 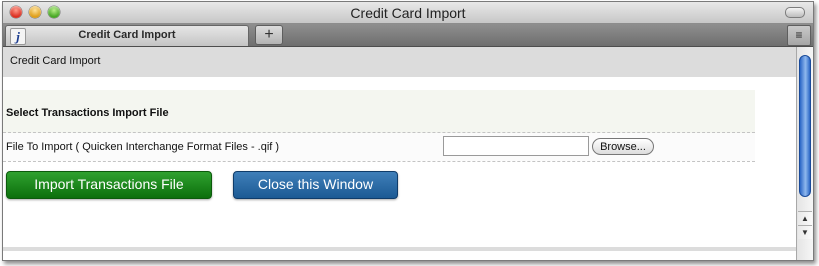 What do you see at coordinates (379, 161) in the screenshot?
I see `divider` at bounding box center [379, 161].